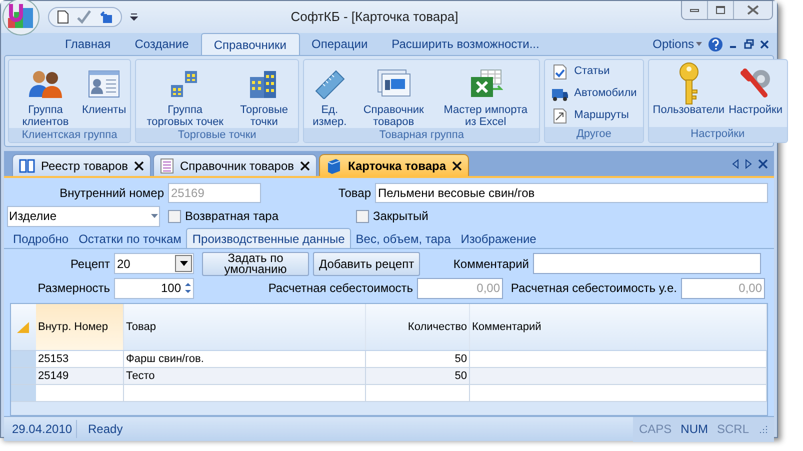 This screenshot has height=451, width=803. I want to click on column-header: Количество, so click(418, 327).